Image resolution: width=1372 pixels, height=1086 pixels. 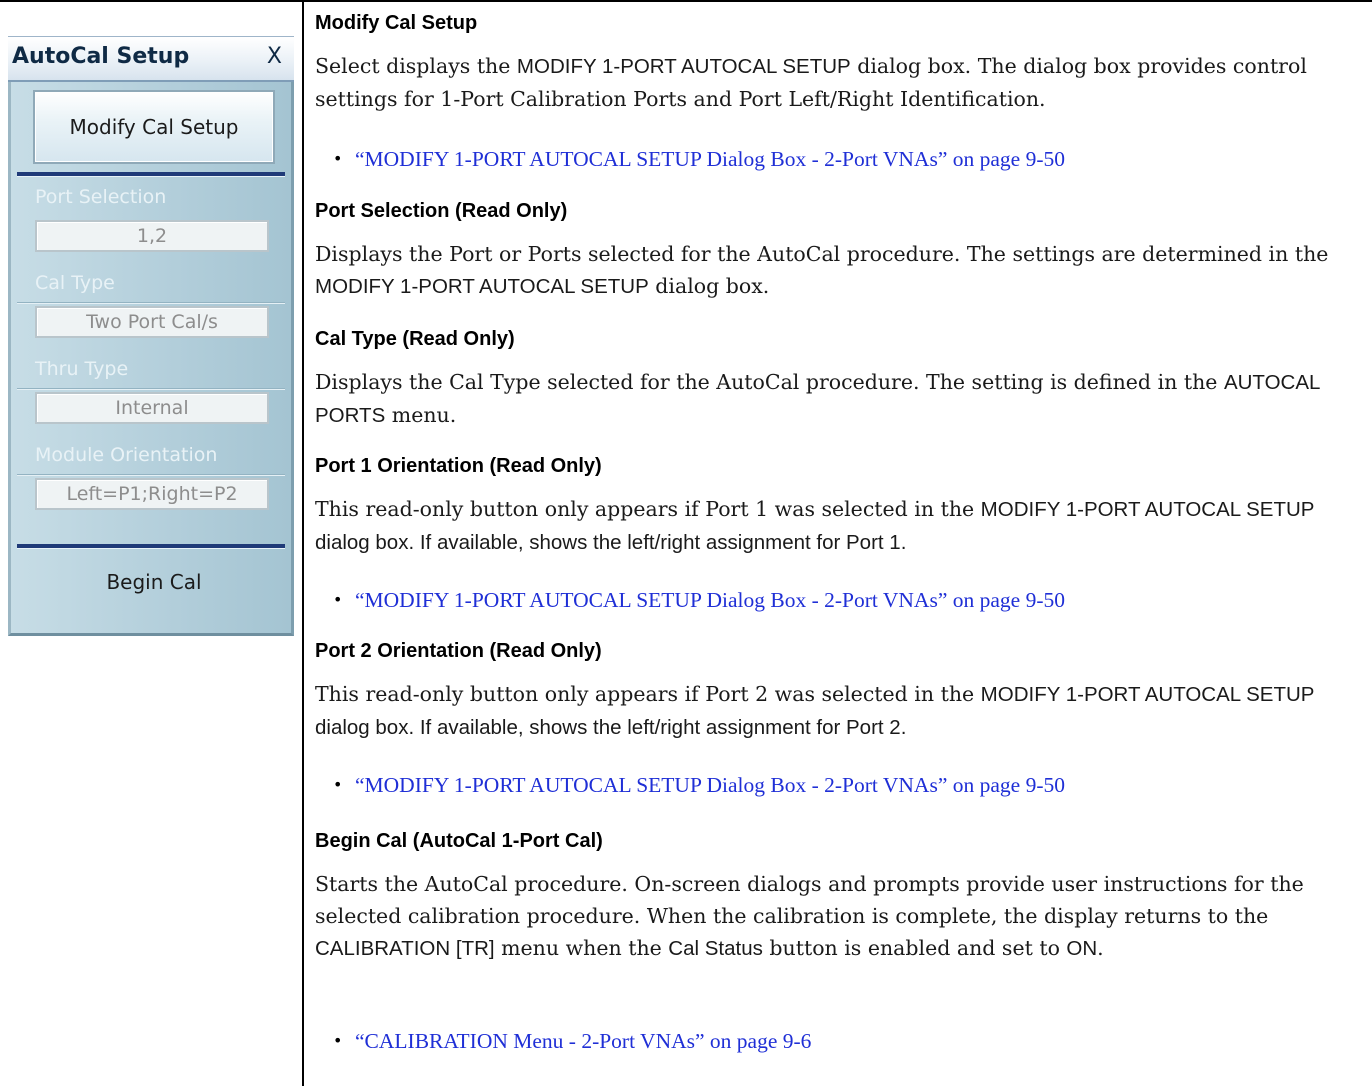 I want to click on top-rule, so click(x=686, y=1).